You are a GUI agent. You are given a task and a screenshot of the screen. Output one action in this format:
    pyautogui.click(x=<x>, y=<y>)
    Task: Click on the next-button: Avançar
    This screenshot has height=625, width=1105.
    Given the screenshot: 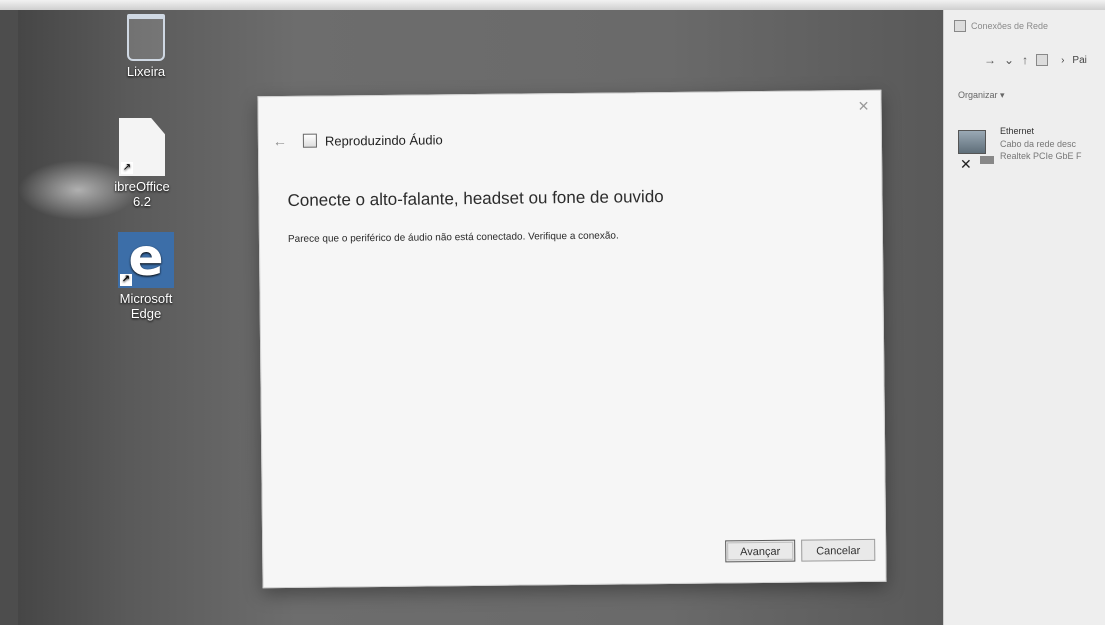 What is the action you would take?
    pyautogui.click(x=760, y=551)
    